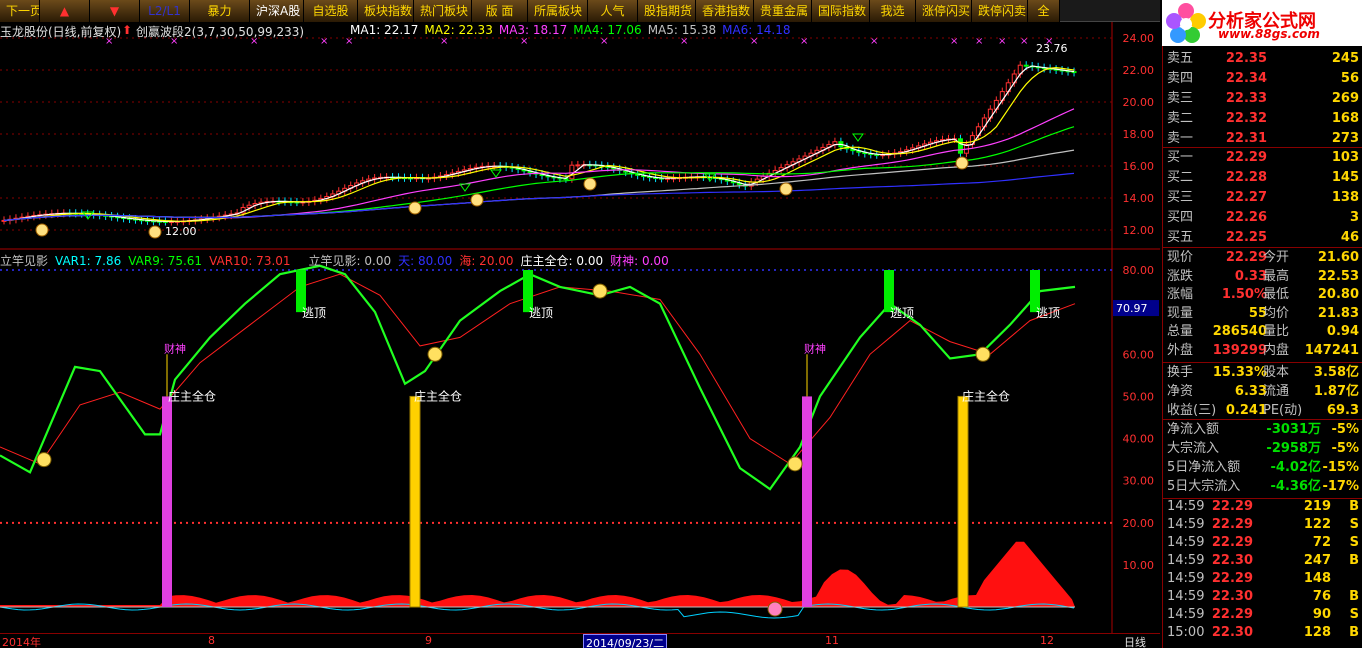  What do you see at coordinates (944, 11) in the screenshot?
I see `toolbar-button-17: 涨停闪买` at bounding box center [944, 11].